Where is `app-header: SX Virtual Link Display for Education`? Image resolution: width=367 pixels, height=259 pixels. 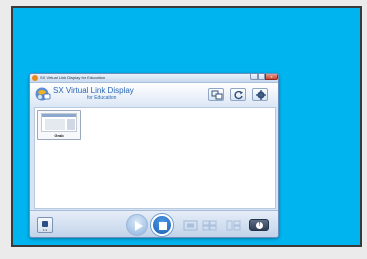
app-header: SX Virtual Link Display for Education is located at coordinates (154, 95).